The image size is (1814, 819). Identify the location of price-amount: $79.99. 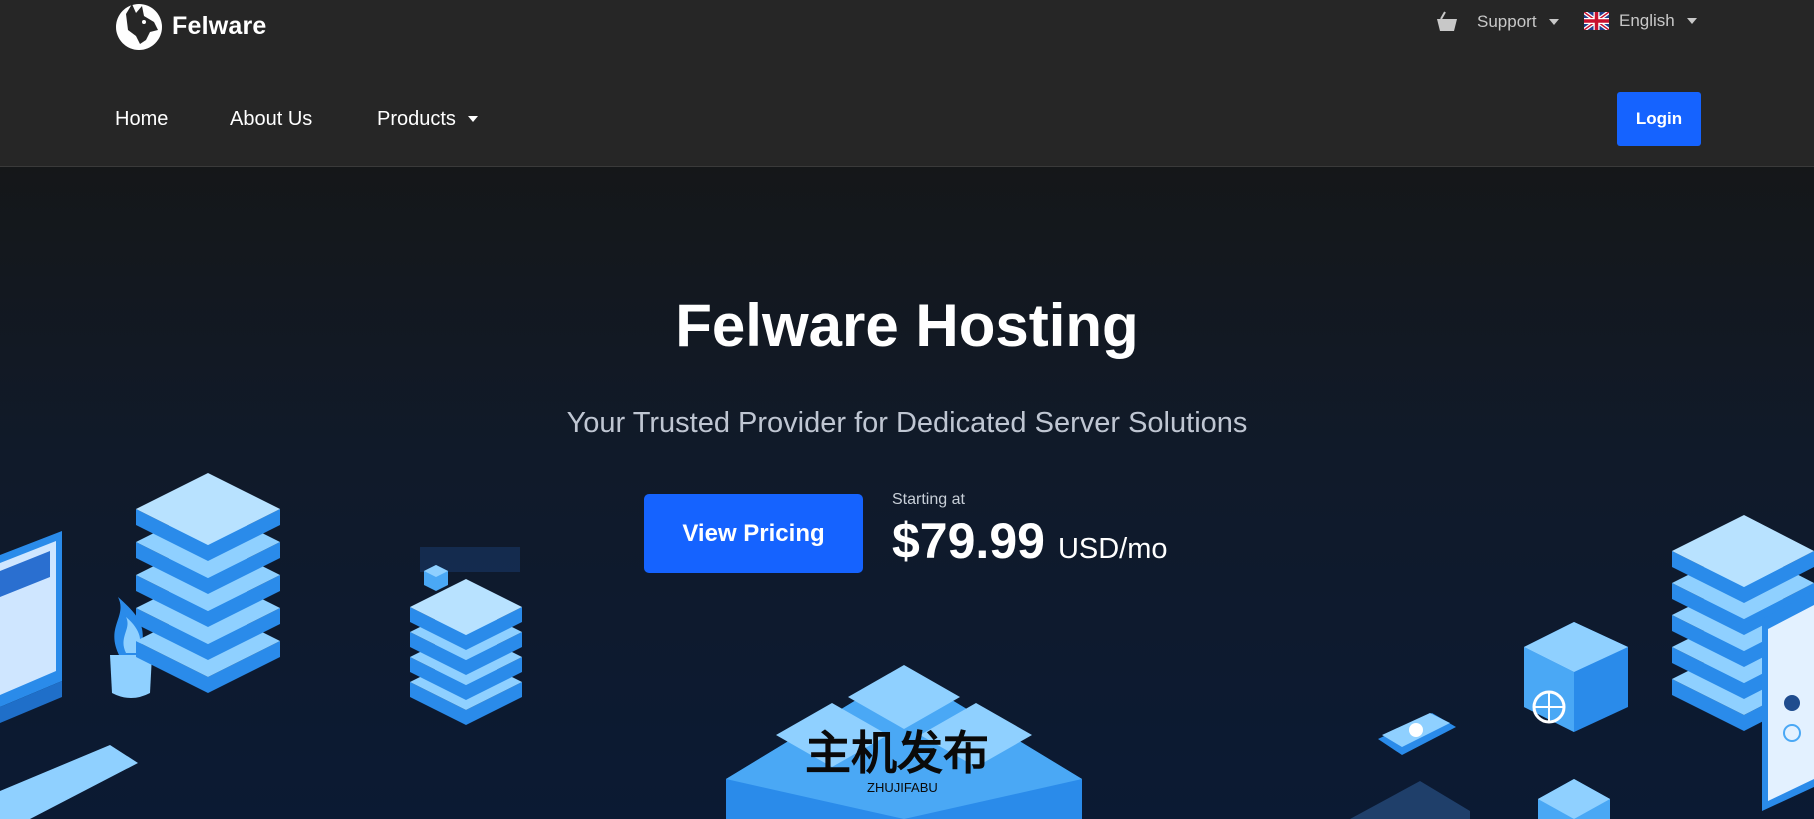
(968, 541).